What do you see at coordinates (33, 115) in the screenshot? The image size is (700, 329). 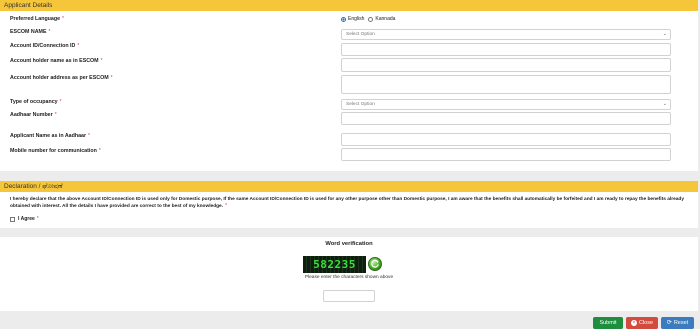 I see `aadhaar-number-label: Aadhaar Number *` at bounding box center [33, 115].